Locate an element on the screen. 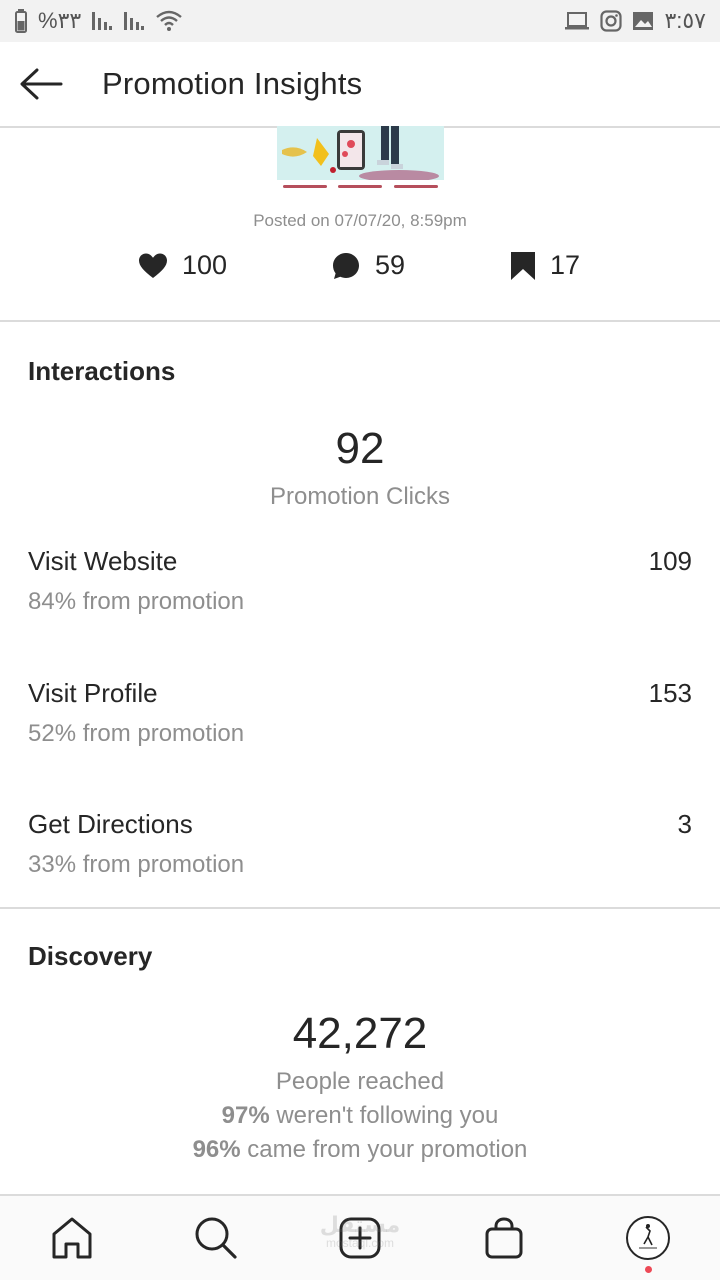 The image size is (720, 1280). shop-icon is located at coordinates (504, 1238).